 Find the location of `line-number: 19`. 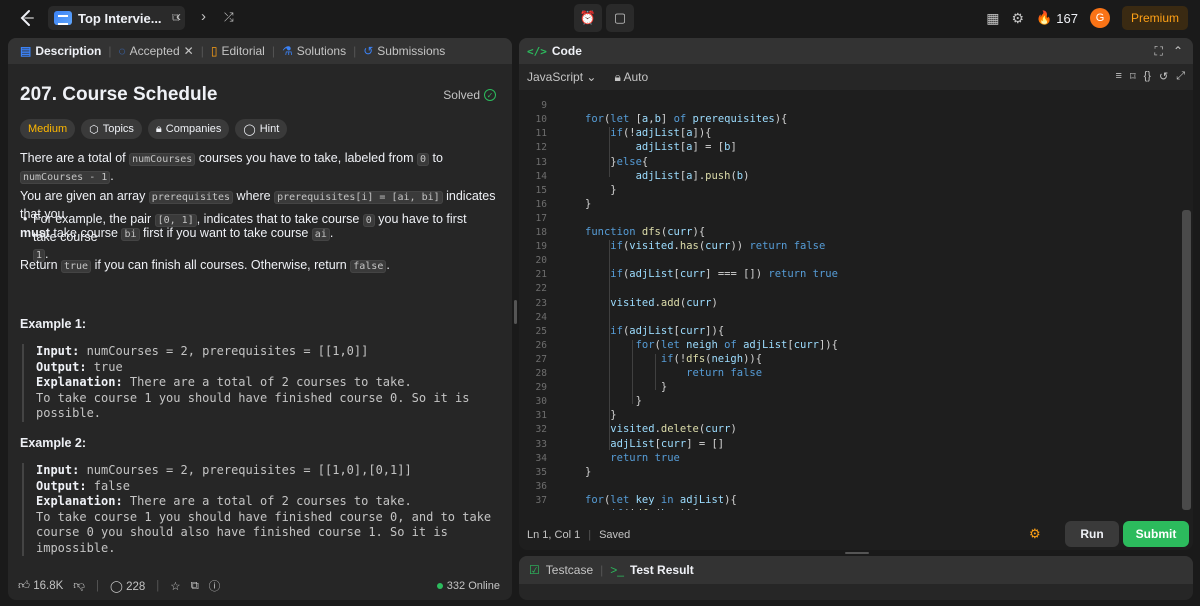

line-number: 19 is located at coordinates (541, 247).